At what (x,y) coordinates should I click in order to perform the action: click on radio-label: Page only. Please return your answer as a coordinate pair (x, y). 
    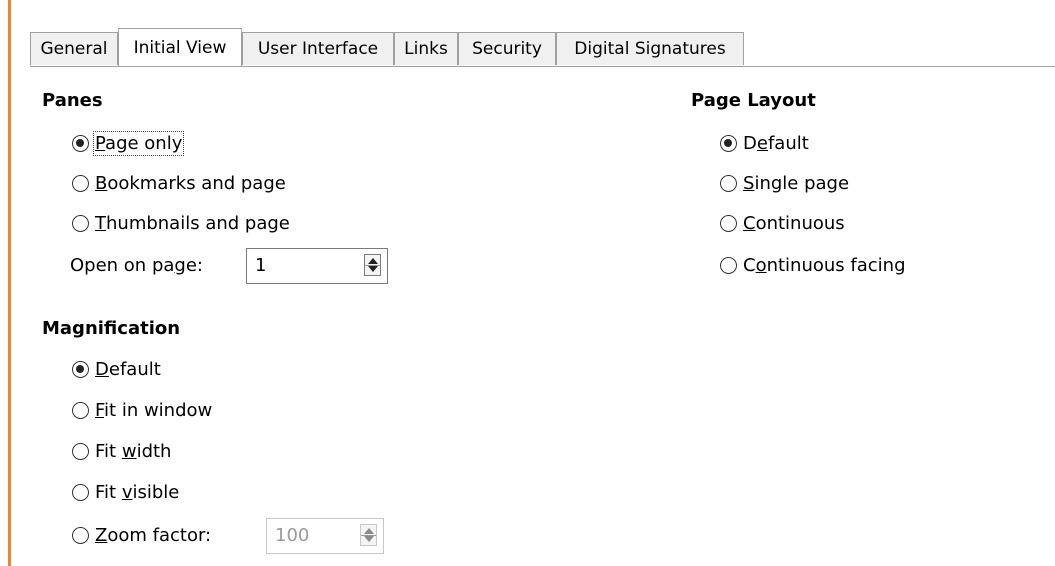
    Looking at the image, I should click on (138, 143).